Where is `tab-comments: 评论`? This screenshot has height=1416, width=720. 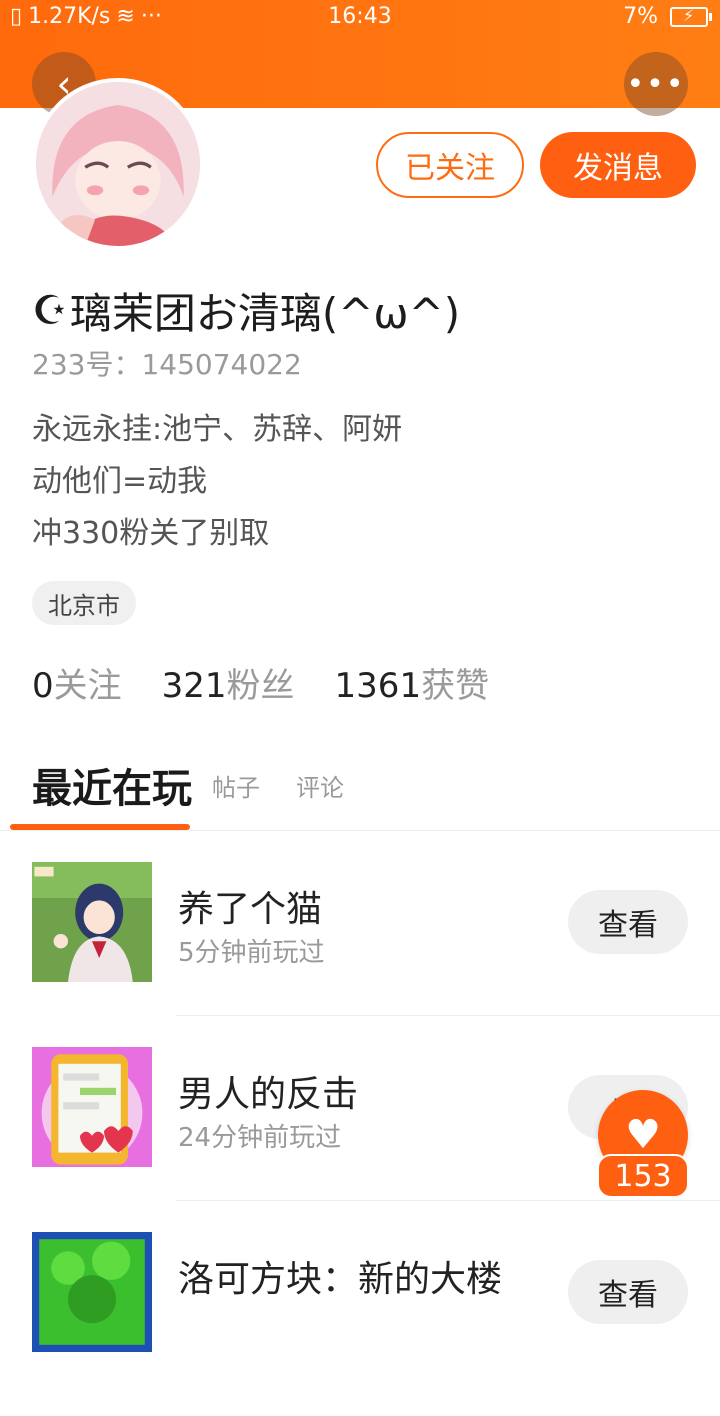 tab-comments: 评论 is located at coordinates (320, 785).